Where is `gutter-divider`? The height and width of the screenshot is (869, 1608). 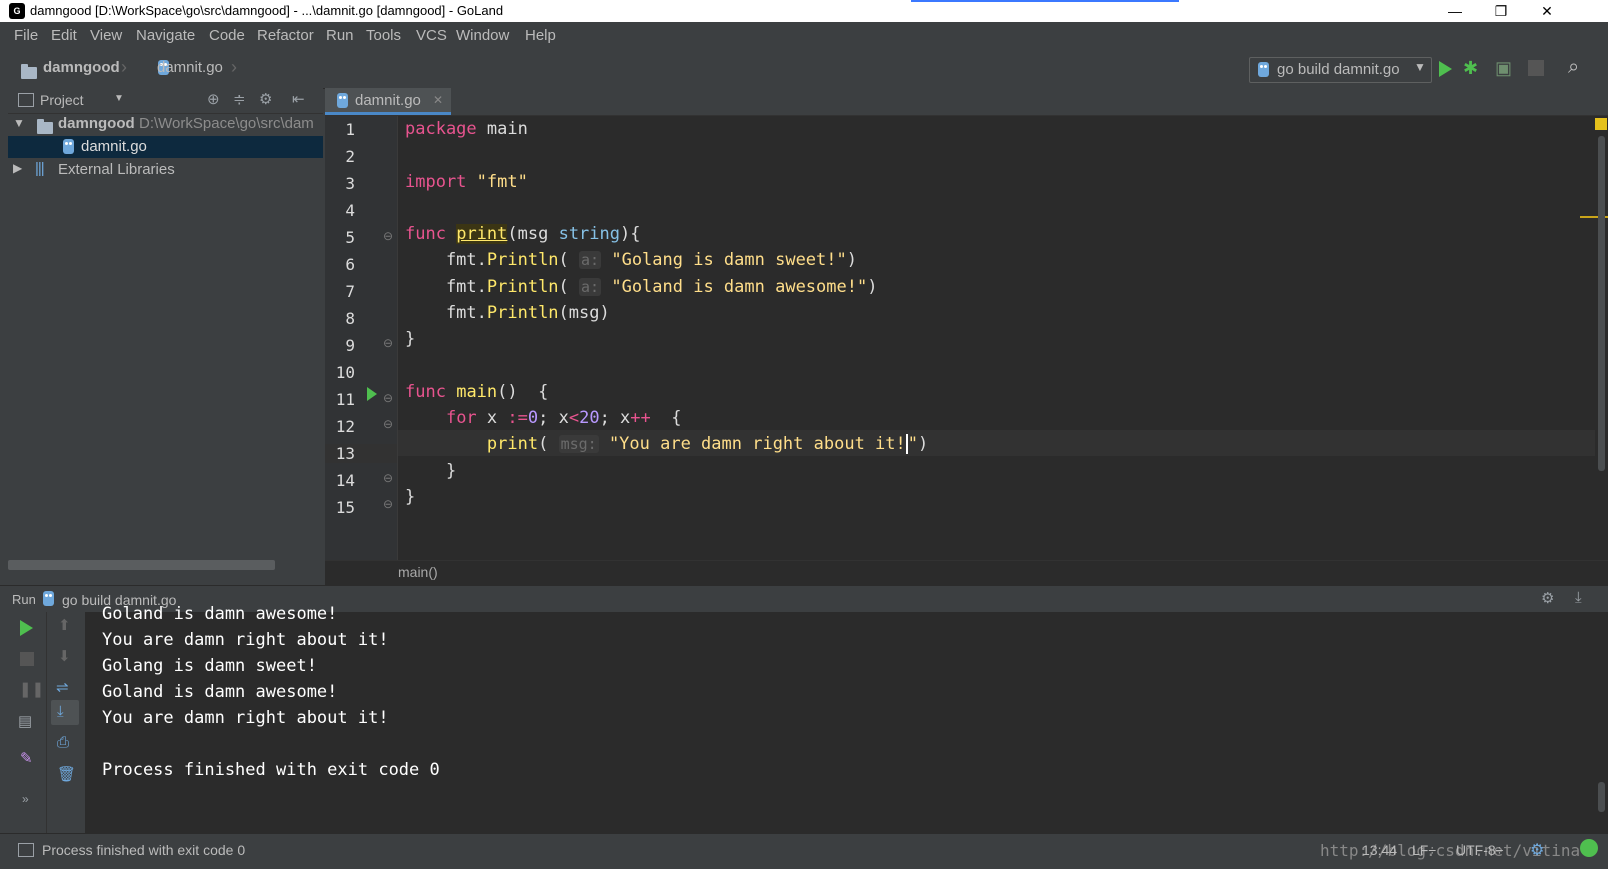 gutter-divider is located at coordinates (397, 338).